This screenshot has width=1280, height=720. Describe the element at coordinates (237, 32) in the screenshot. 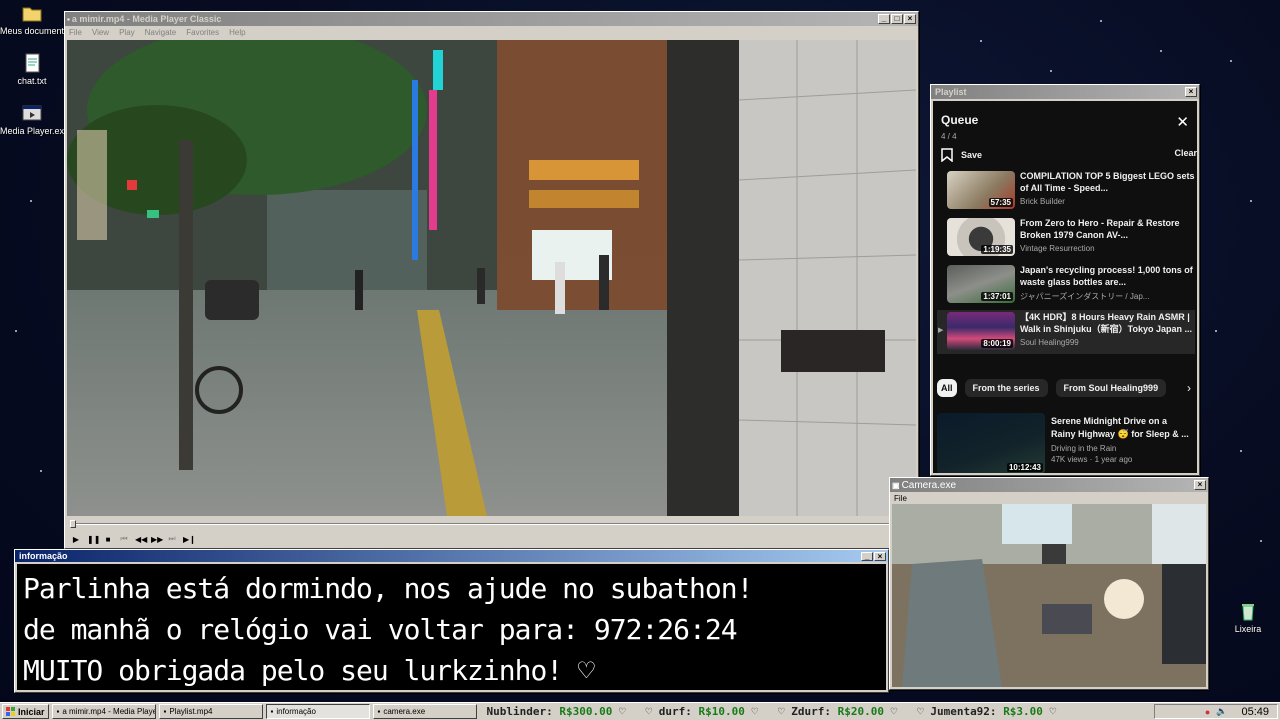

I see `menu-help: Help` at that location.